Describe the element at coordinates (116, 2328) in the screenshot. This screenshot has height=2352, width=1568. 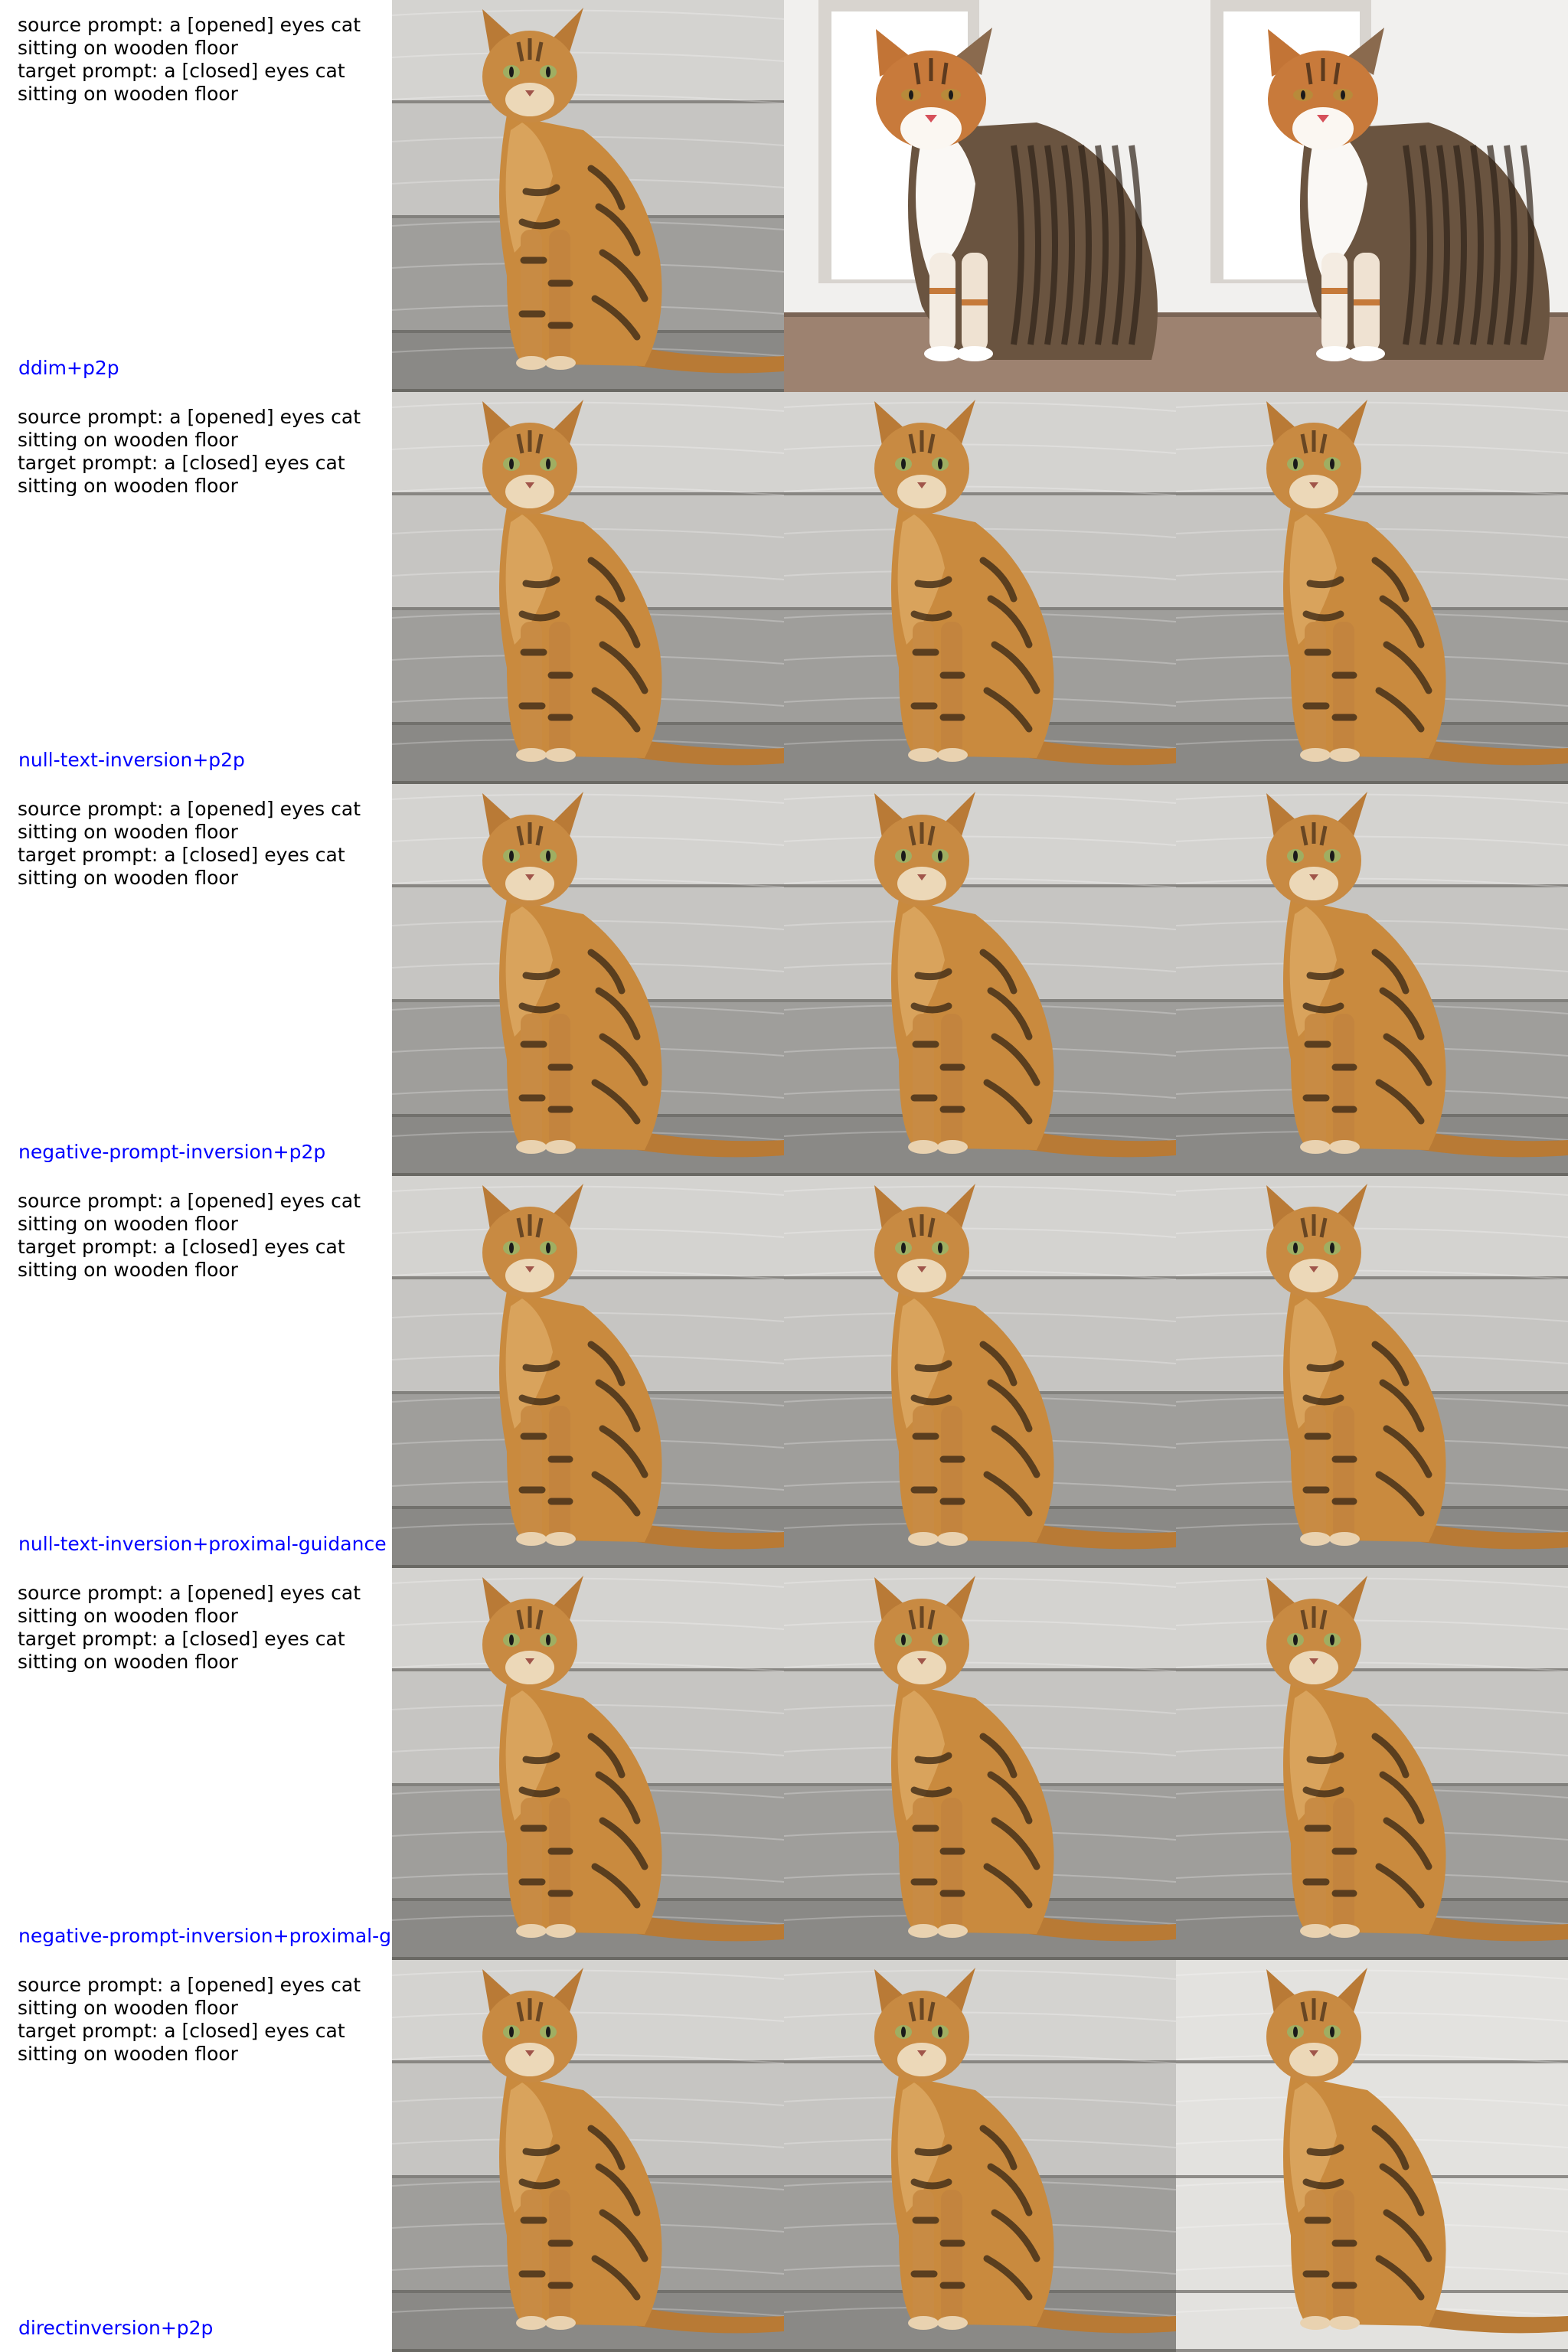
I see `method-label: directinversion+p2p` at that location.